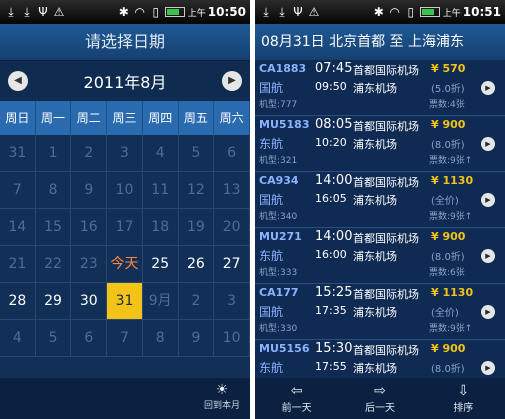 The width and height of the screenshot is (505, 419). What do you see at coordinates (463, 391) in the screenshot?
I see `sort-icon: ⇩` at bounding box center [463, 391].